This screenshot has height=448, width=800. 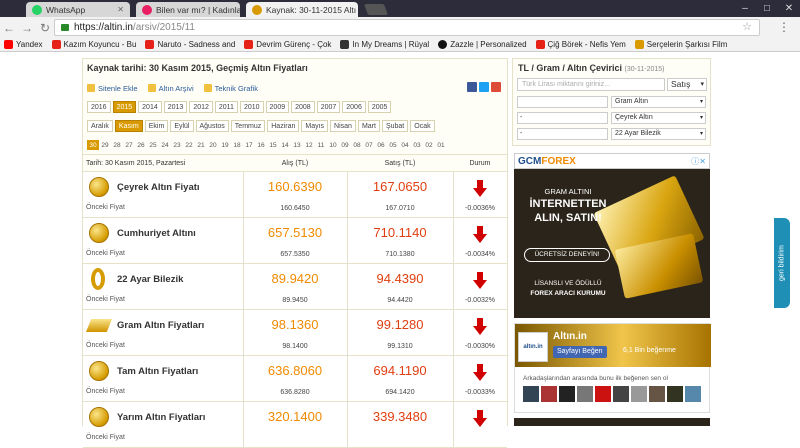 I want to click on year-2010: 2010, so click(x=251, y=107).